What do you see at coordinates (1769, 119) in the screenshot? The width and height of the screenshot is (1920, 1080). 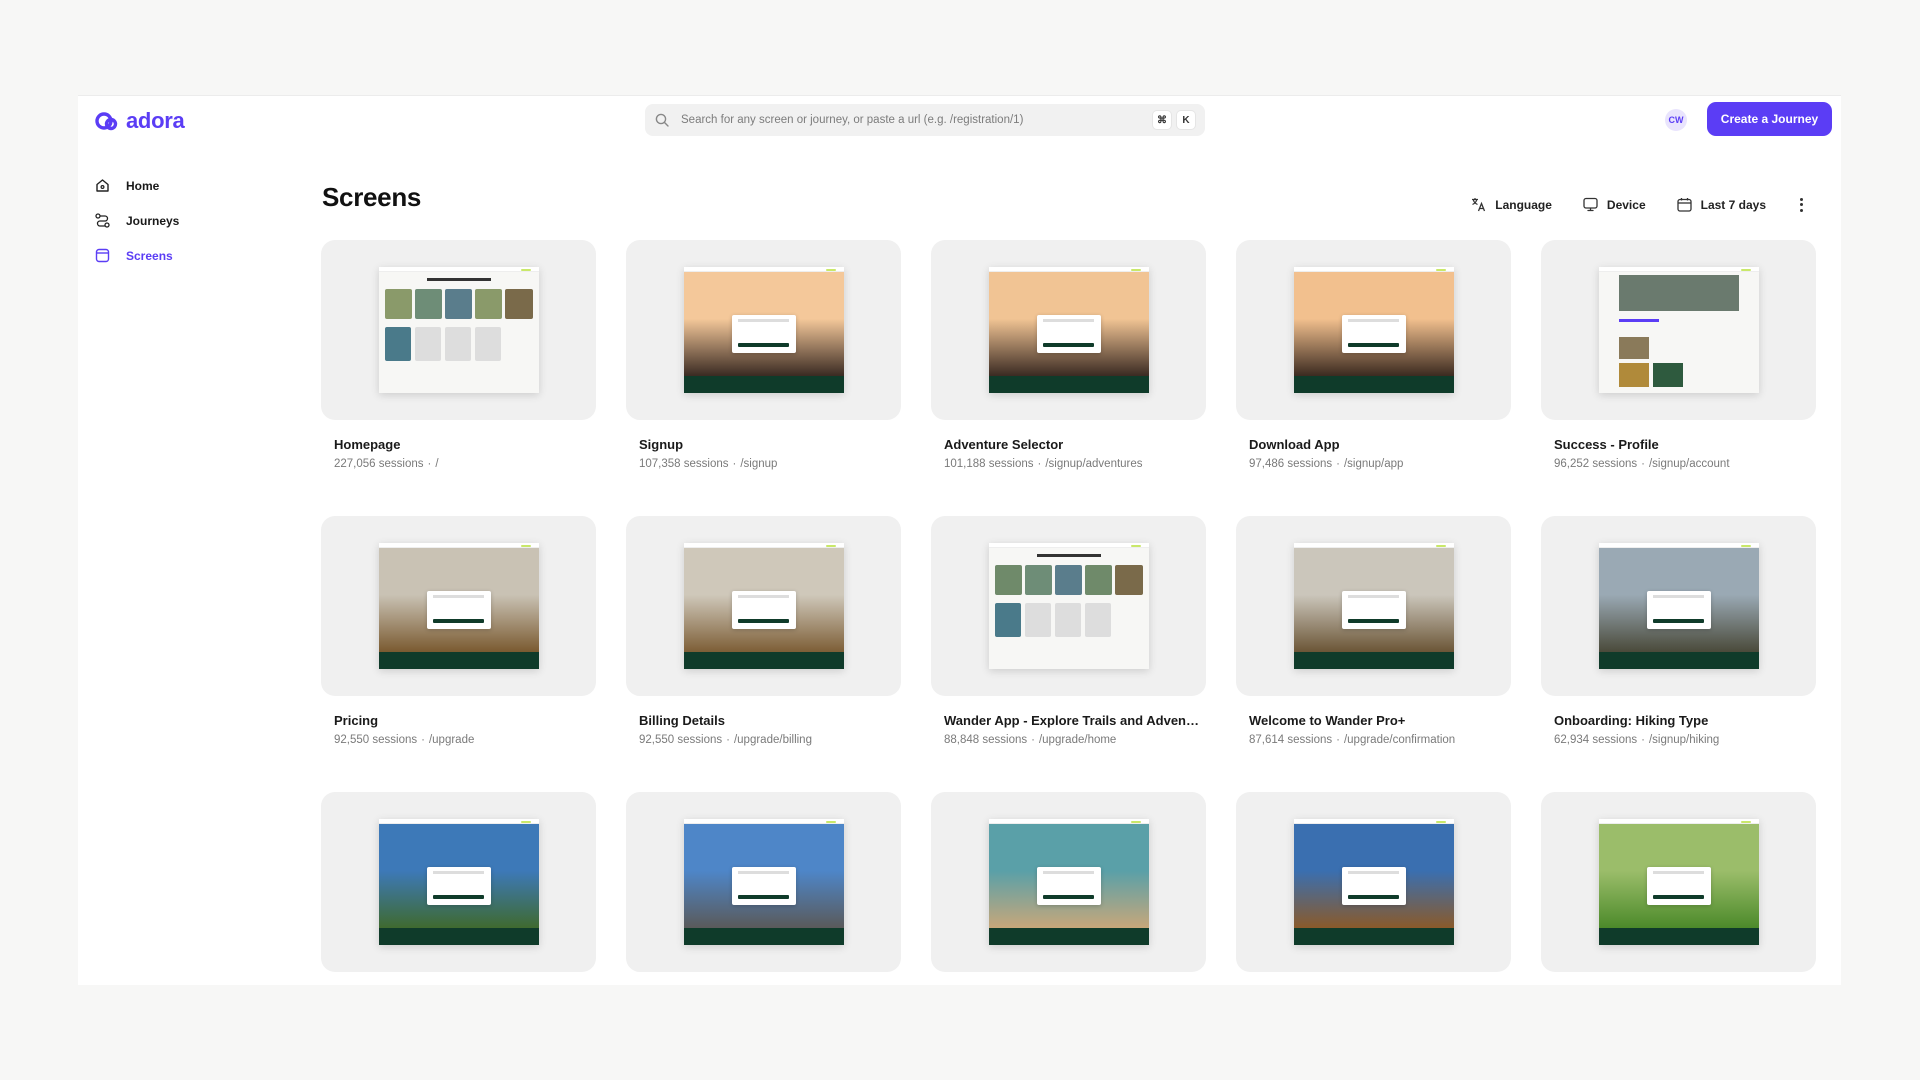 I see `create-journey-button: Create a Journey` at bounding box center [1769, 119].